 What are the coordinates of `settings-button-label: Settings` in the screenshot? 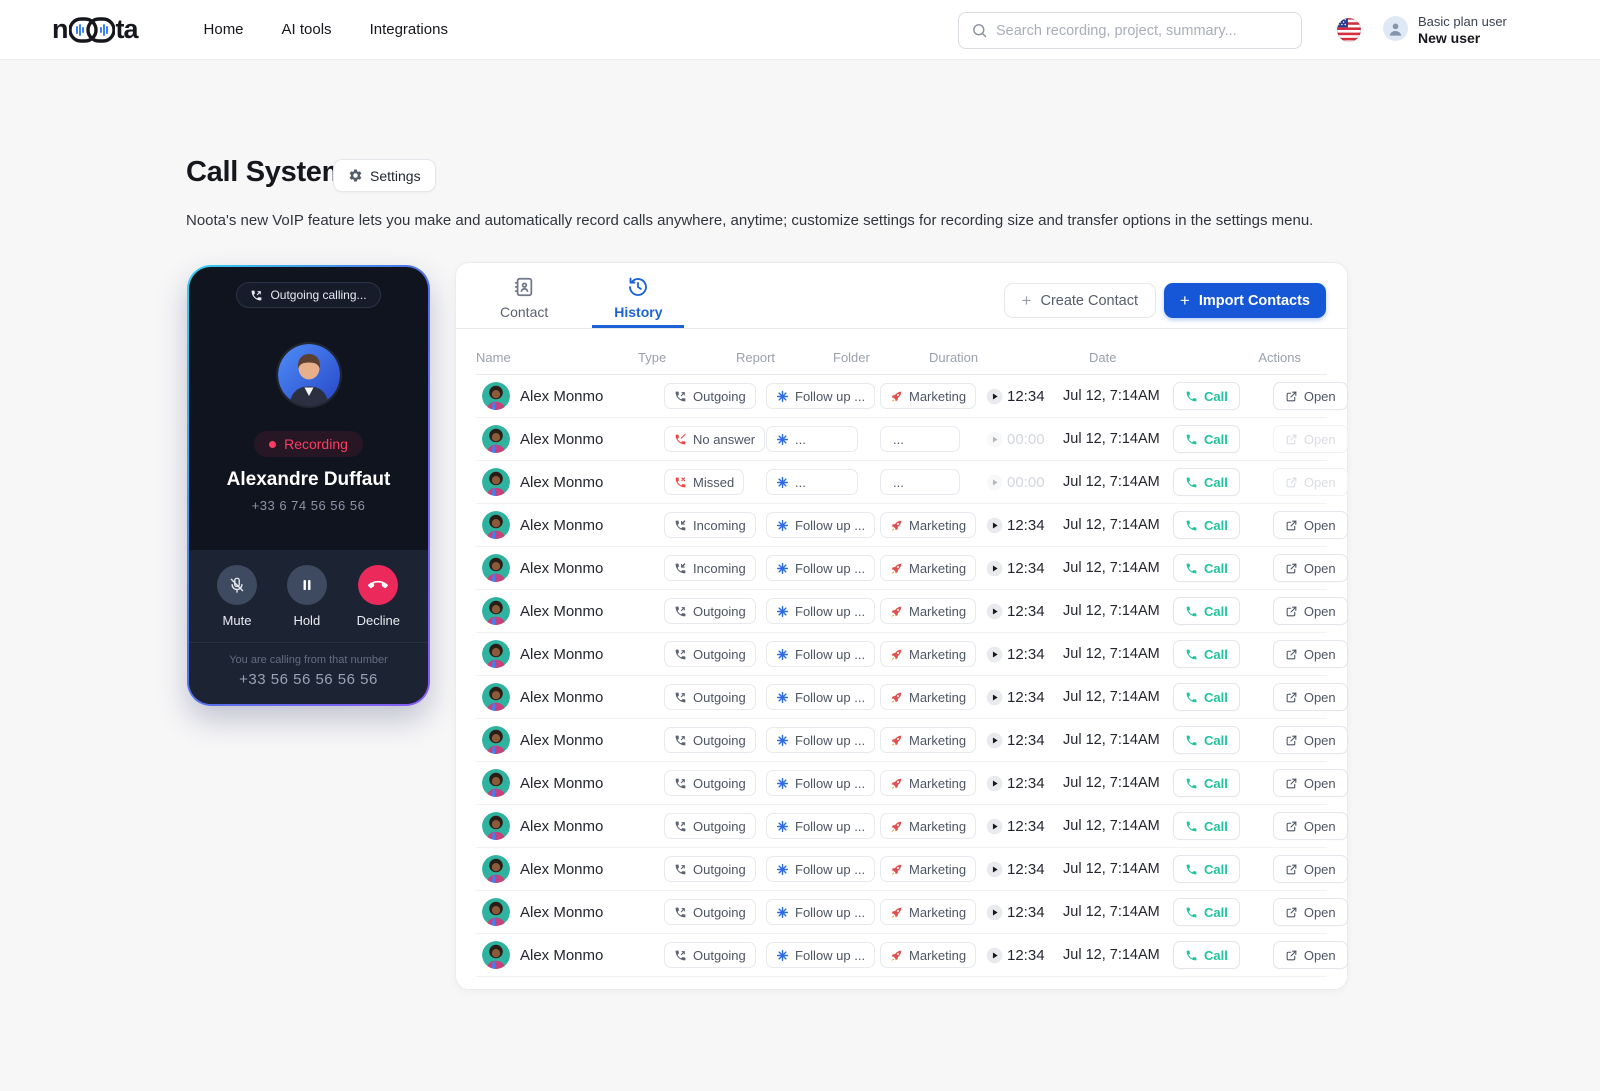 It's located at (395, 175).